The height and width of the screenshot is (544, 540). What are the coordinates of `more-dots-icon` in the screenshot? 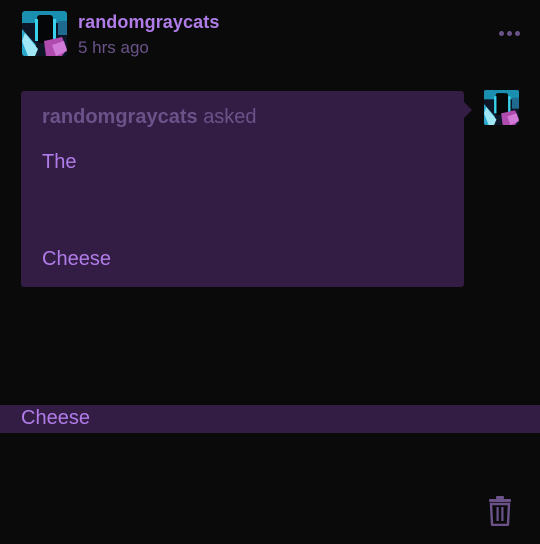 It's located at (509, 33).